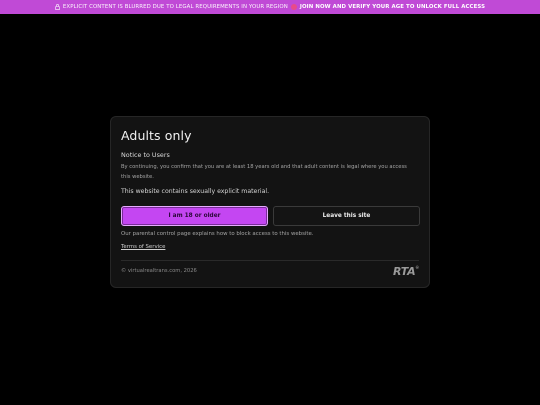 Image resolution: width=540 pixels, height=405 pixels. Describe the element at coordinates (143, 247) in the screenshot. I see `terms-of-service-link: Terms of Service` at that location.